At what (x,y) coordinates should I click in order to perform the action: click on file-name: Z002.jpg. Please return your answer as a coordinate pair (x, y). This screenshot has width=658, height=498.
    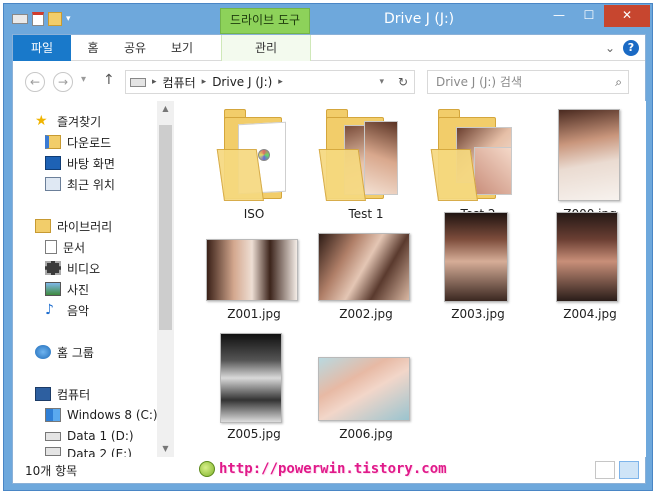
    Looking at the image, I should click on (366, 314).